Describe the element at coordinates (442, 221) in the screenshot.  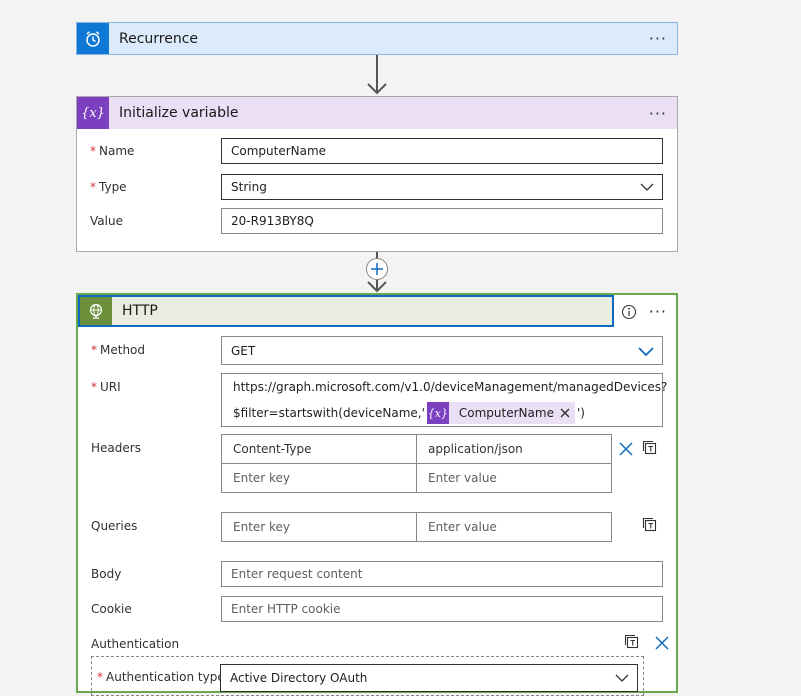
I see `value-input: 20-R913BY8Q` at that location.